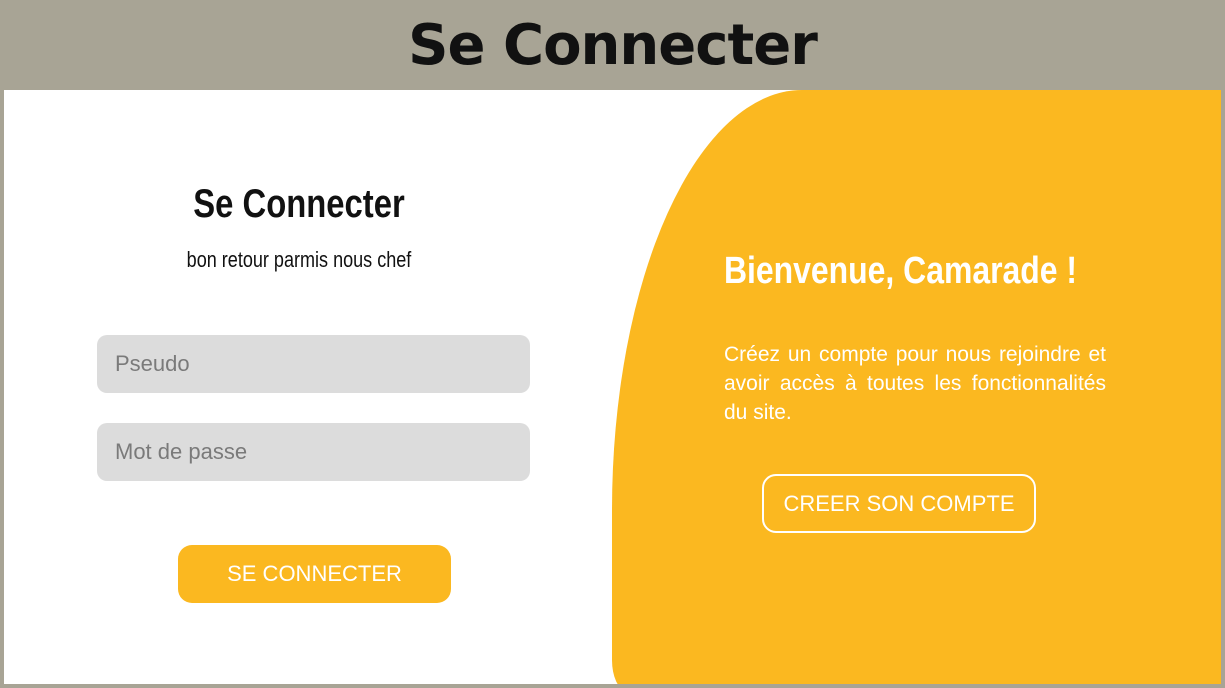 The height and width of the screenshot is (688, 1225). Describe the element at coordinates (899, 503) in the screenshot. I see `create-account-button: CREER SON COMPTE` at that location.